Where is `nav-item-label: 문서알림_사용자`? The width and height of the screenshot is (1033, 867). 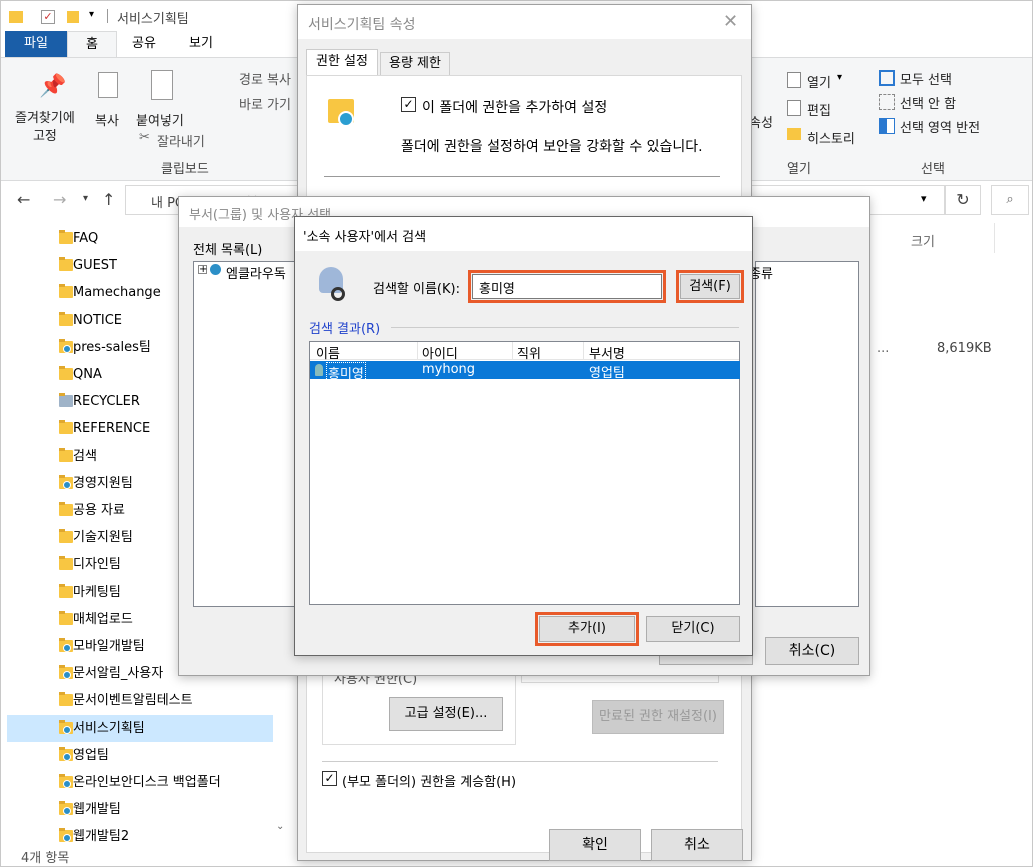
nav-item-label: 문서알림_사용자 is located at coordinates (118, 674).